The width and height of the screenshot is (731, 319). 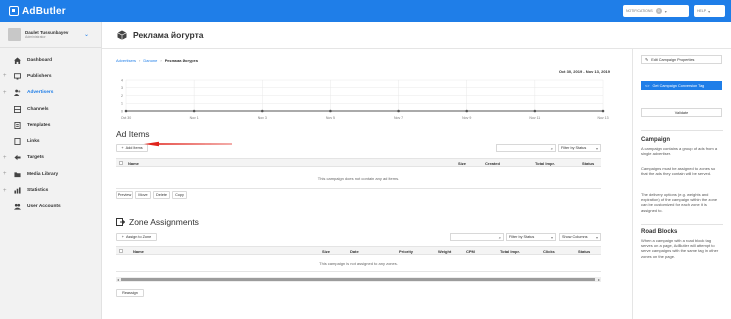 What do you see at coordinates (499, 237) in the screenshot?
I see `search-icon: ⌕` at bounding box center [499, 237].